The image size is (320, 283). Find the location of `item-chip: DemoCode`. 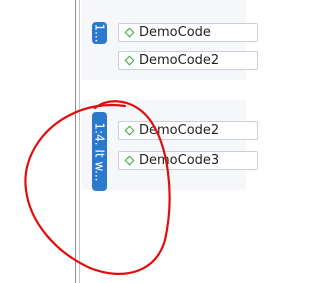

item-chip: DemoCode is located at coordinates (188, 32).